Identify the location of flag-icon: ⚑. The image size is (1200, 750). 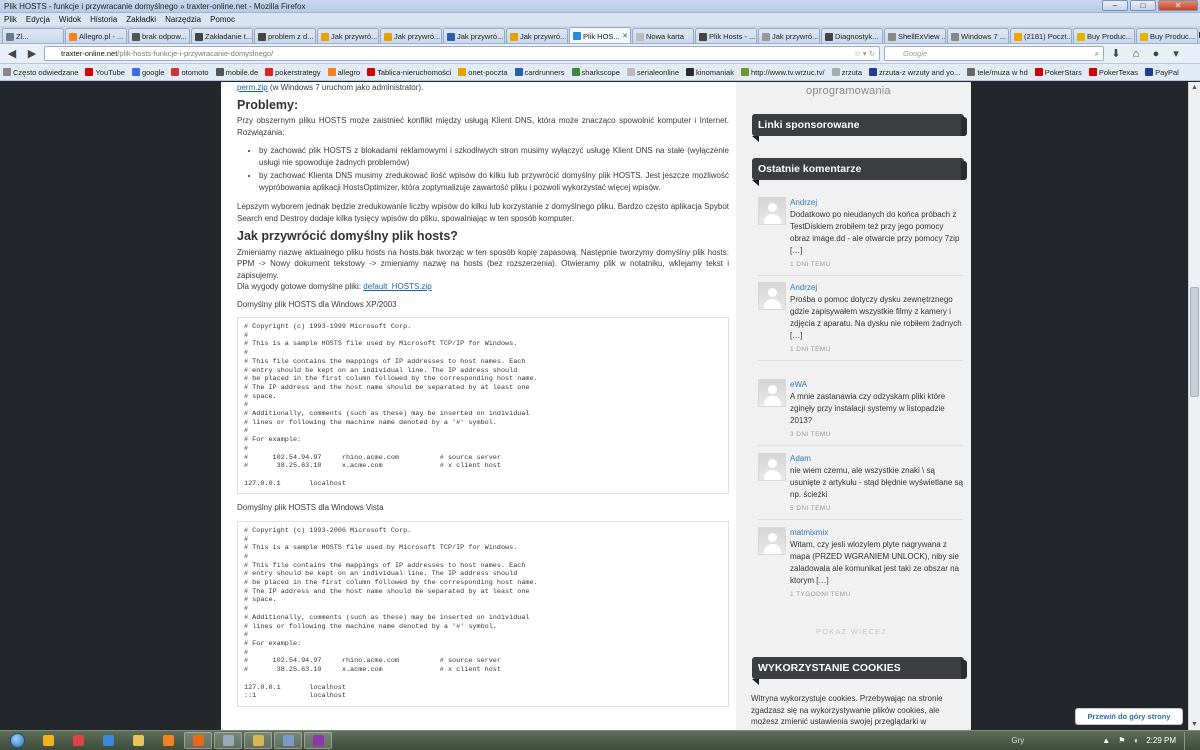
(1121, 740).